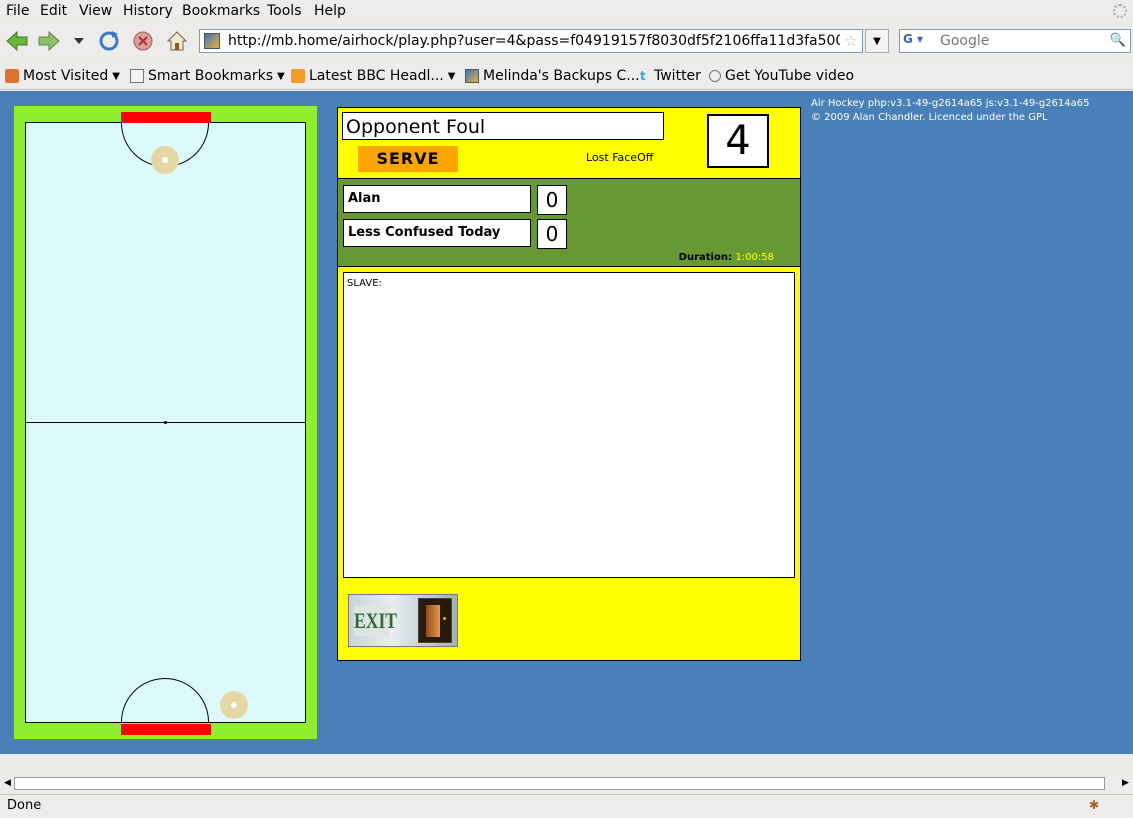 The width and height of the screenshot is (1133, 818). What do you see at coordinates (166, 729) in the screenshot?
I see `goal-bottom` at bounding box center [166, 729].